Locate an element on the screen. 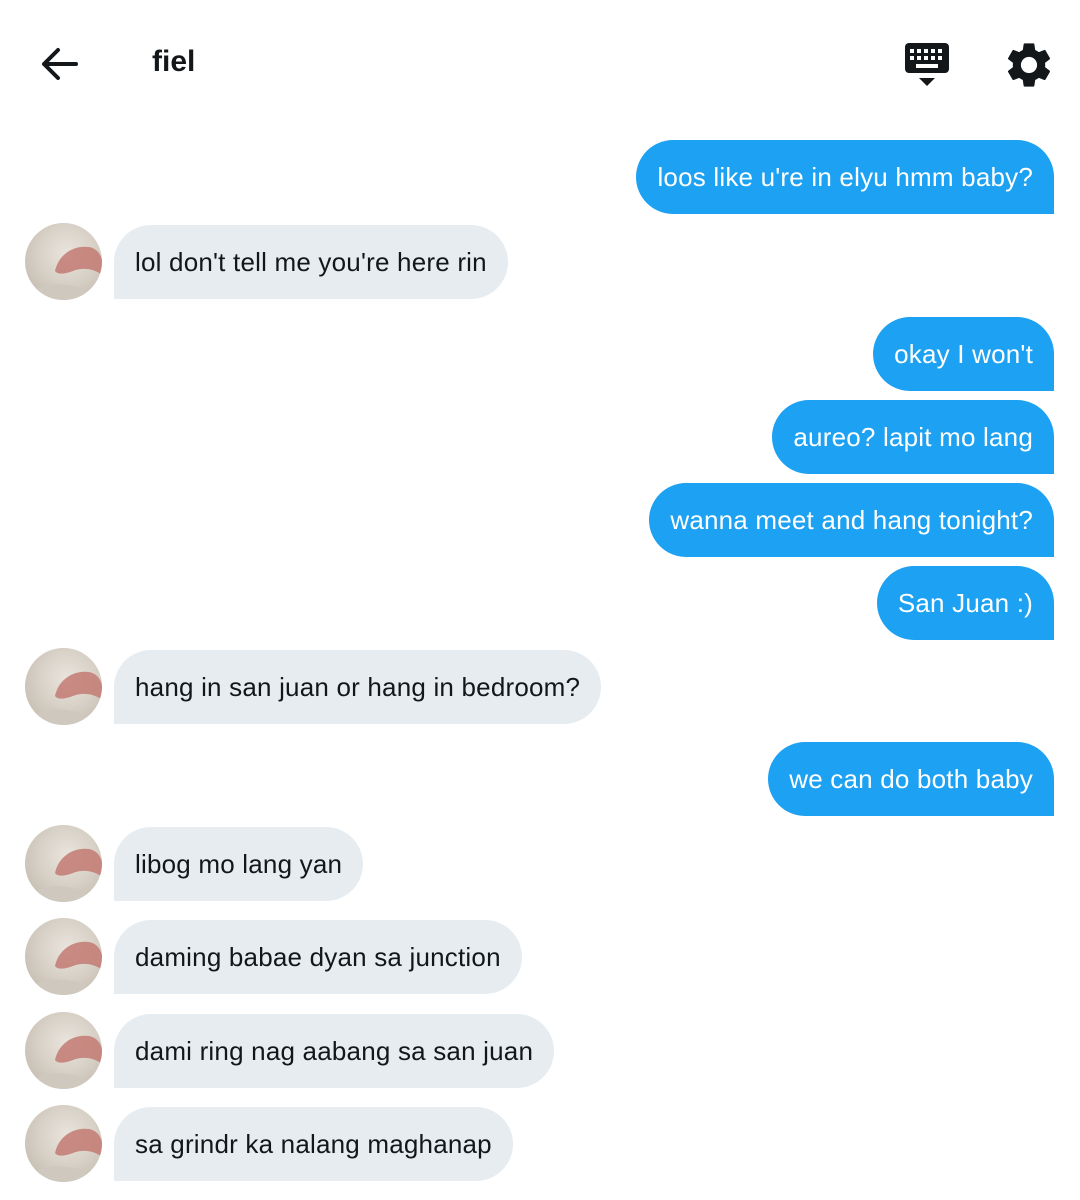 This screenshot has width=1080, height=1200. received-message-bubble: hang in san juan or hang in bedroom? is located at coordinates (358, 687).